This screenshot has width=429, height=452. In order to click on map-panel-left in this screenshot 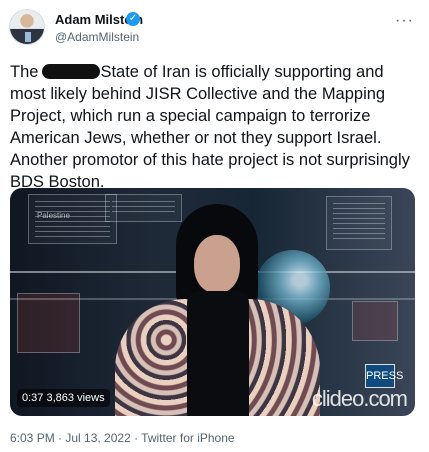, I will do `click(48, 323)`.